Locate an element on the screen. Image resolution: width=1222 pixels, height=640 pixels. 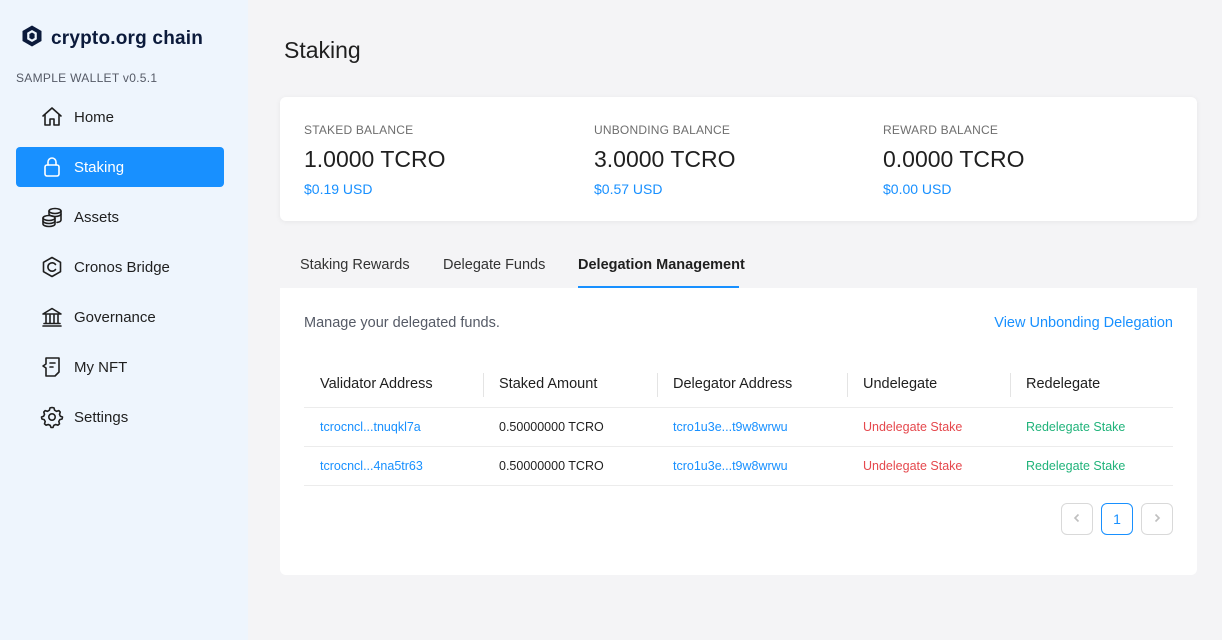
tab-delegate-funds: Delegate Funds is located at coordinates (494, 265).